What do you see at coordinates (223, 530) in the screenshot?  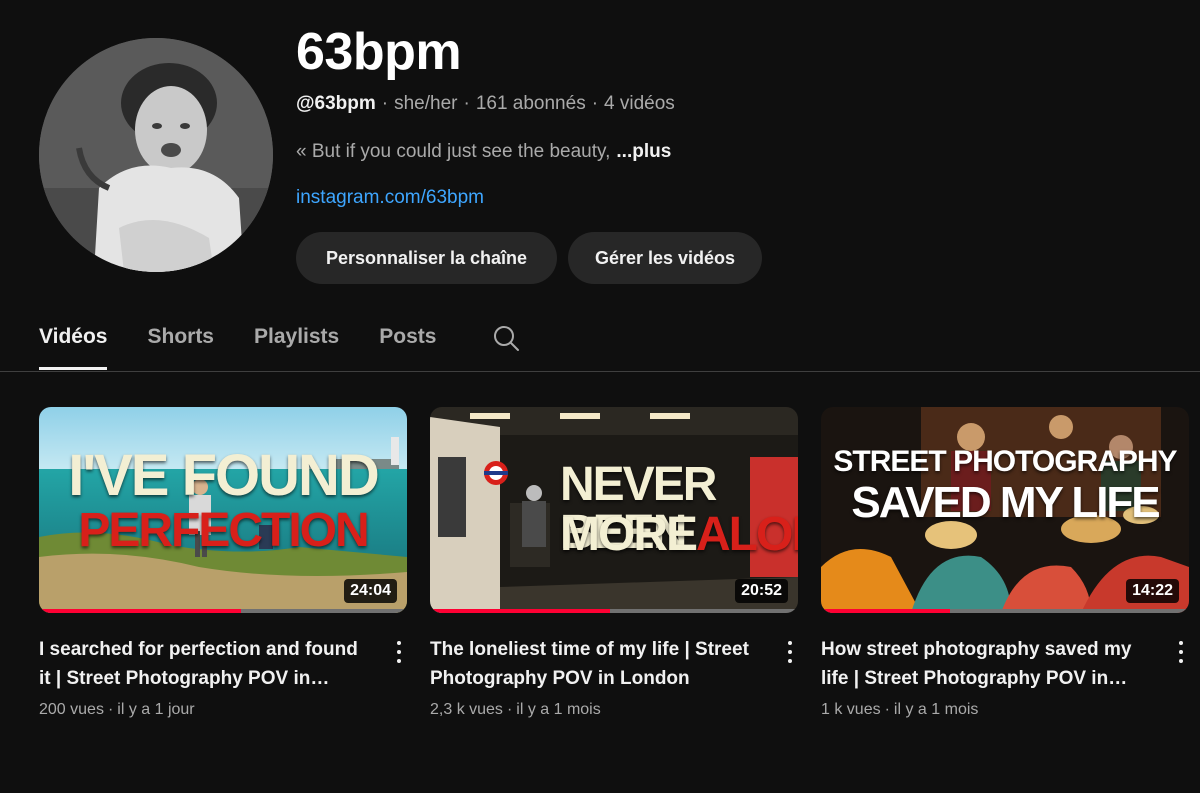 I see `thumbnail-text-line2: PERFECTION` at bounding box center [223, 530].